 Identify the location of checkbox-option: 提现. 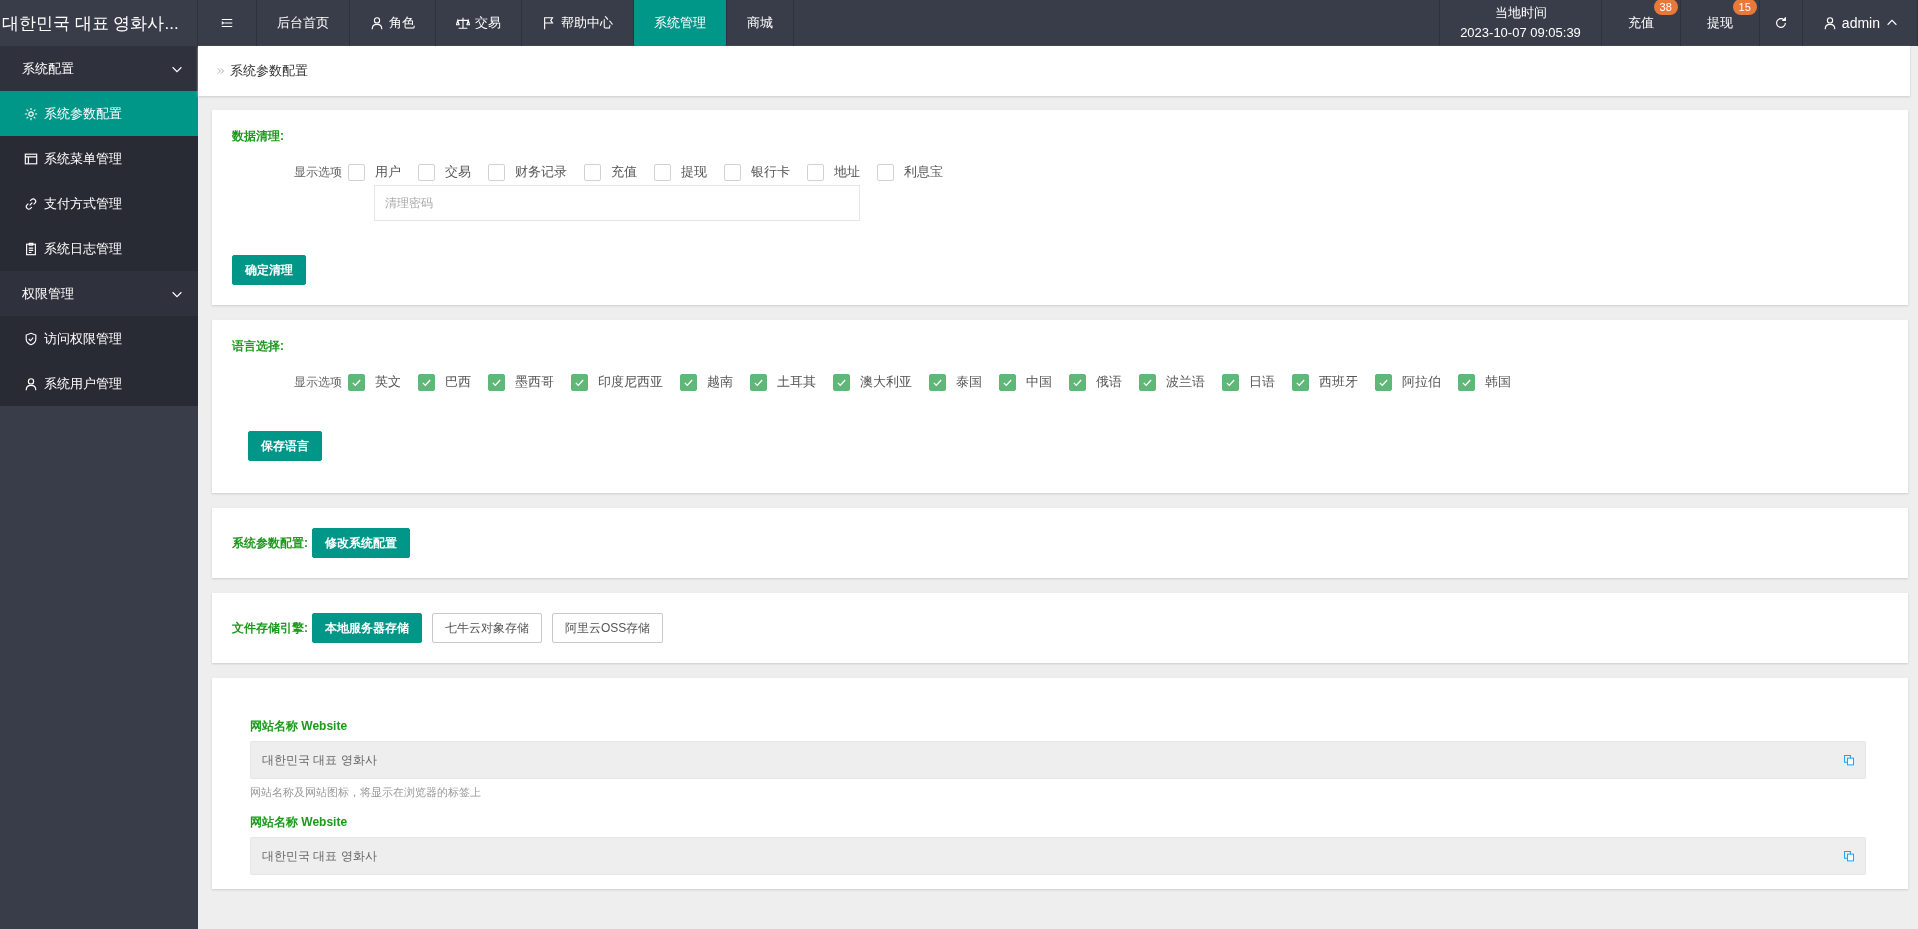
(680, 172).